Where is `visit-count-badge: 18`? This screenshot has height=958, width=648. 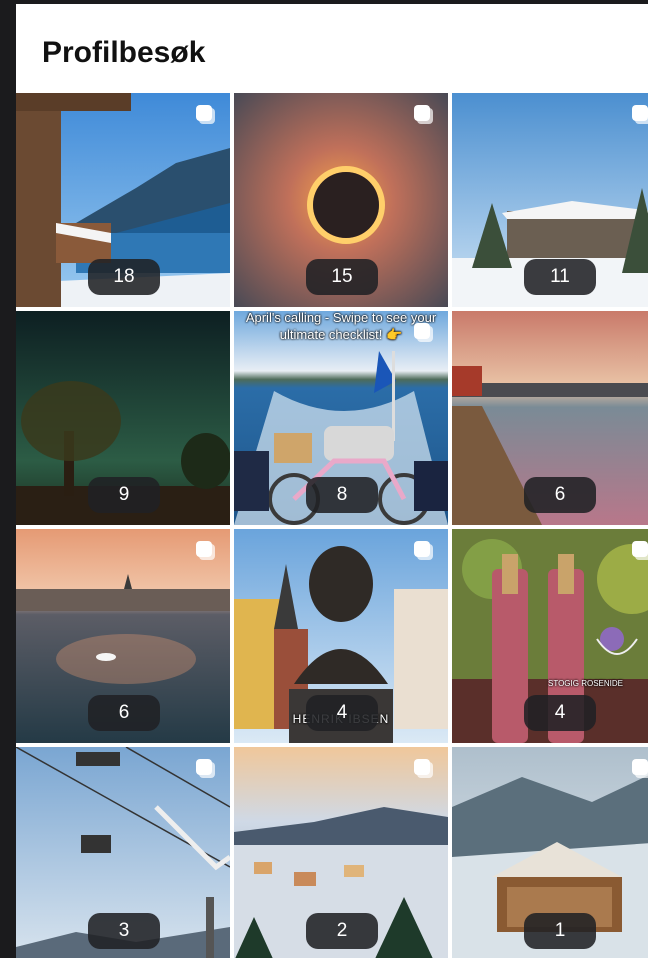
visit-count-badge: 18 is located at coordinates (124, 277).